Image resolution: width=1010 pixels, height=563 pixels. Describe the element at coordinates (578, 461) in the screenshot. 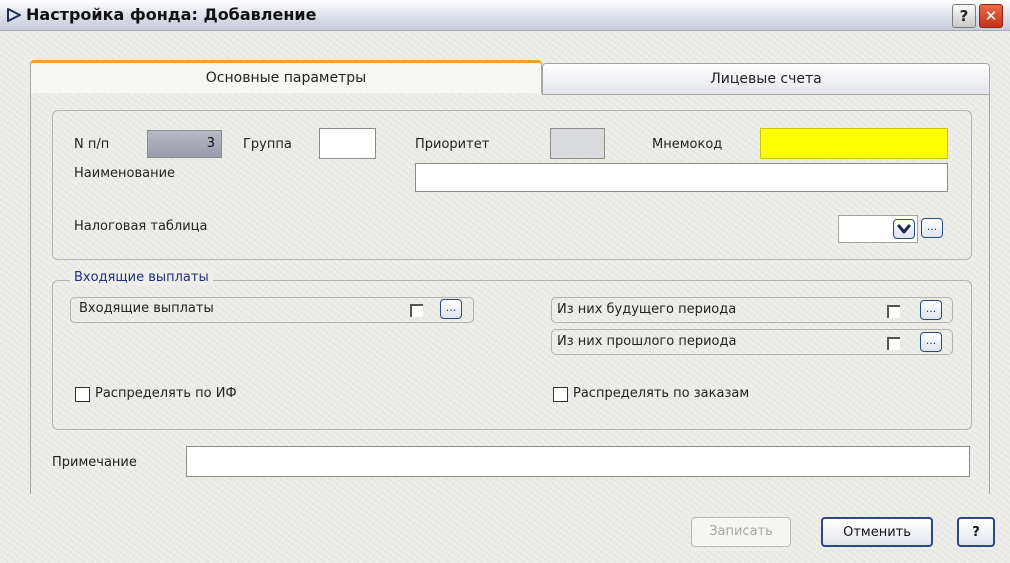

I see `note-field` at that location.